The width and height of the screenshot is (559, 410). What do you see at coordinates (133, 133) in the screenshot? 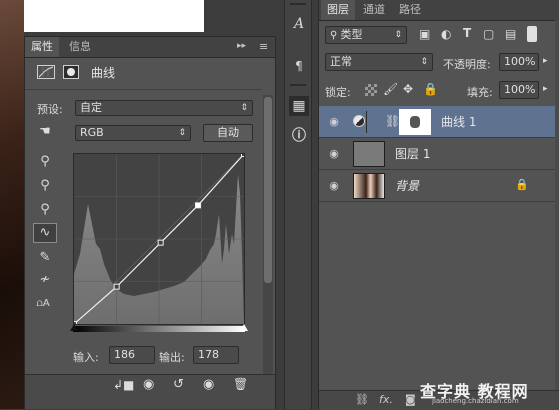
I see `channel-select: RGB ⇕` at bounding box center [133, 133].